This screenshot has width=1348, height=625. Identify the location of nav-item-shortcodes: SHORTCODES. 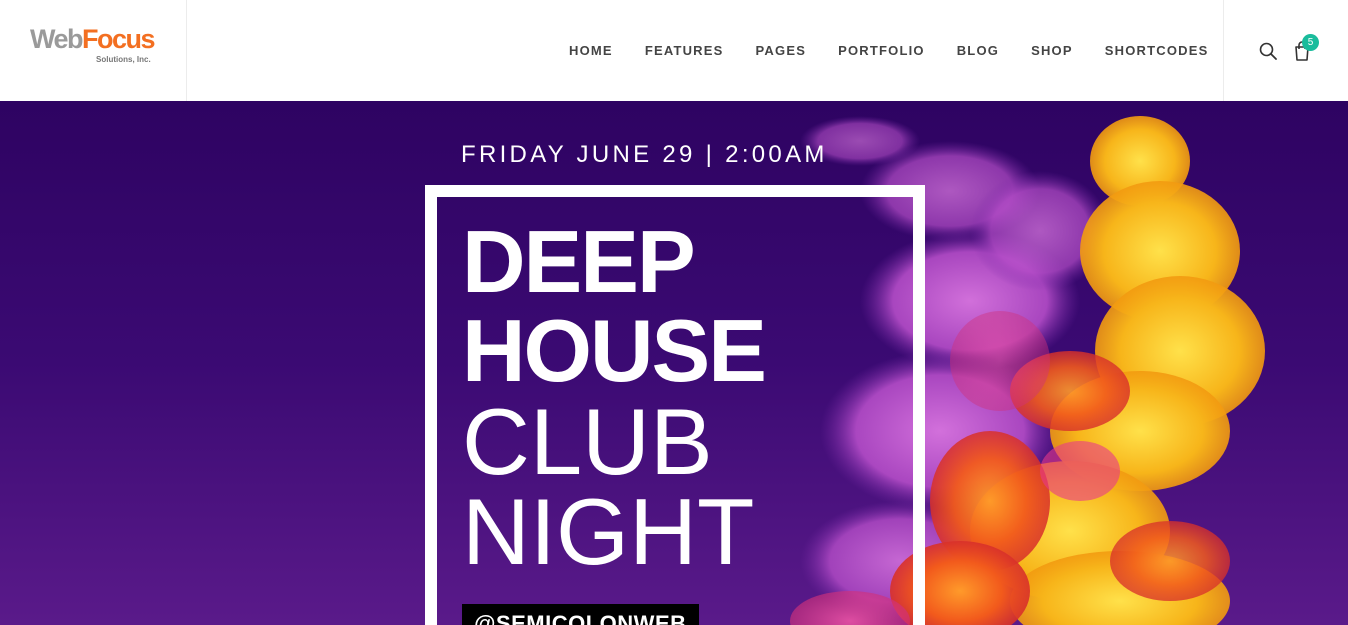
(1157, 50).